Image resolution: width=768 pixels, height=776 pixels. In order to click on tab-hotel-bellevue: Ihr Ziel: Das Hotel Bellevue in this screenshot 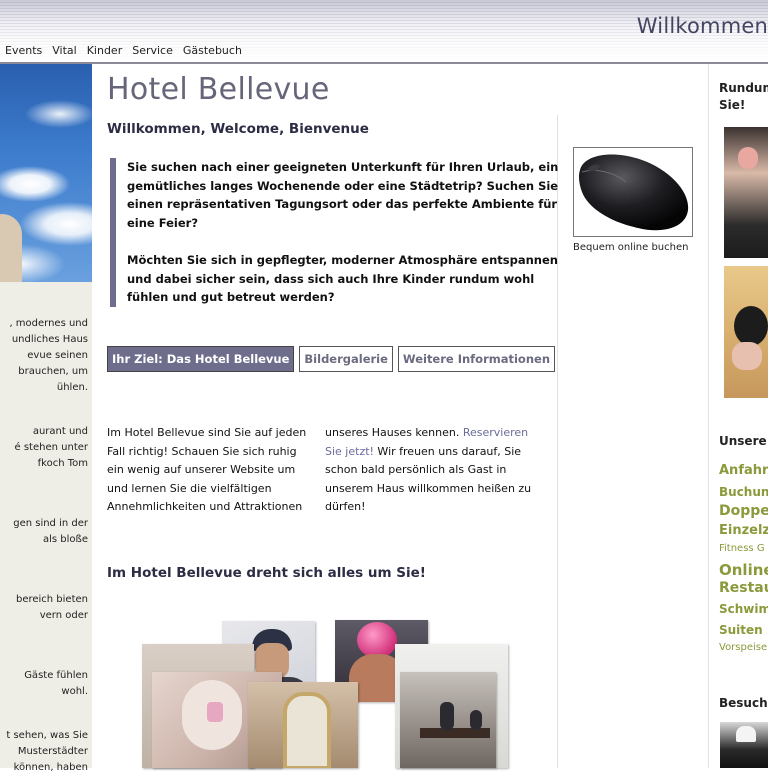, I will do `click(201, 359)`.